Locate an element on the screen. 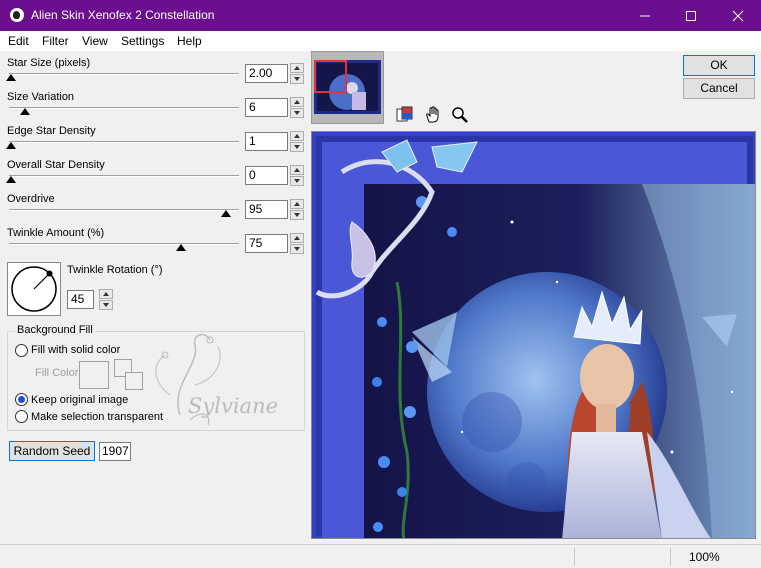 Image resolution: width=761 pixels, height=568 pixels. overdrive-input: 95 is located at coordinates (266, 209).